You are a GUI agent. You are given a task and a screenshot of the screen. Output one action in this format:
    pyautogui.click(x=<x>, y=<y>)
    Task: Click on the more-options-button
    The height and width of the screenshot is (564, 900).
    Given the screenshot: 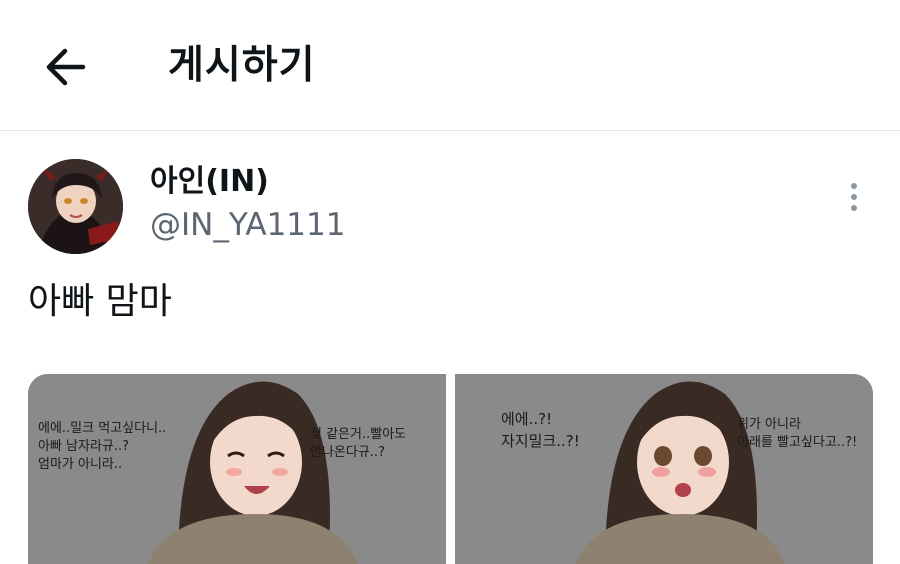 What is the action you would take?
    pyautogui.click(x=854, y=197)
    